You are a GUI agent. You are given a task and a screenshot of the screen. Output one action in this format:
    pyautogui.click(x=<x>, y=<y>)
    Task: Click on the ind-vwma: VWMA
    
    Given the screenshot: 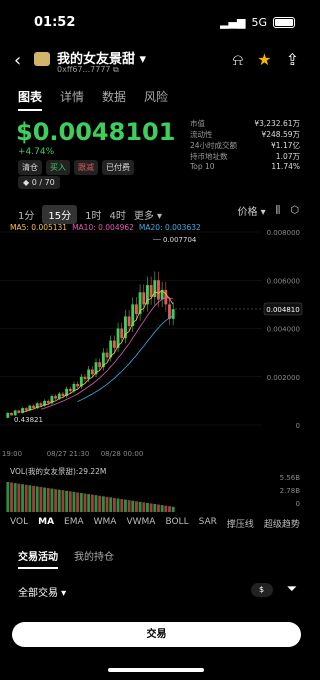 What is the action you would take?
    pyautogui.click(x=140, y=523)
    